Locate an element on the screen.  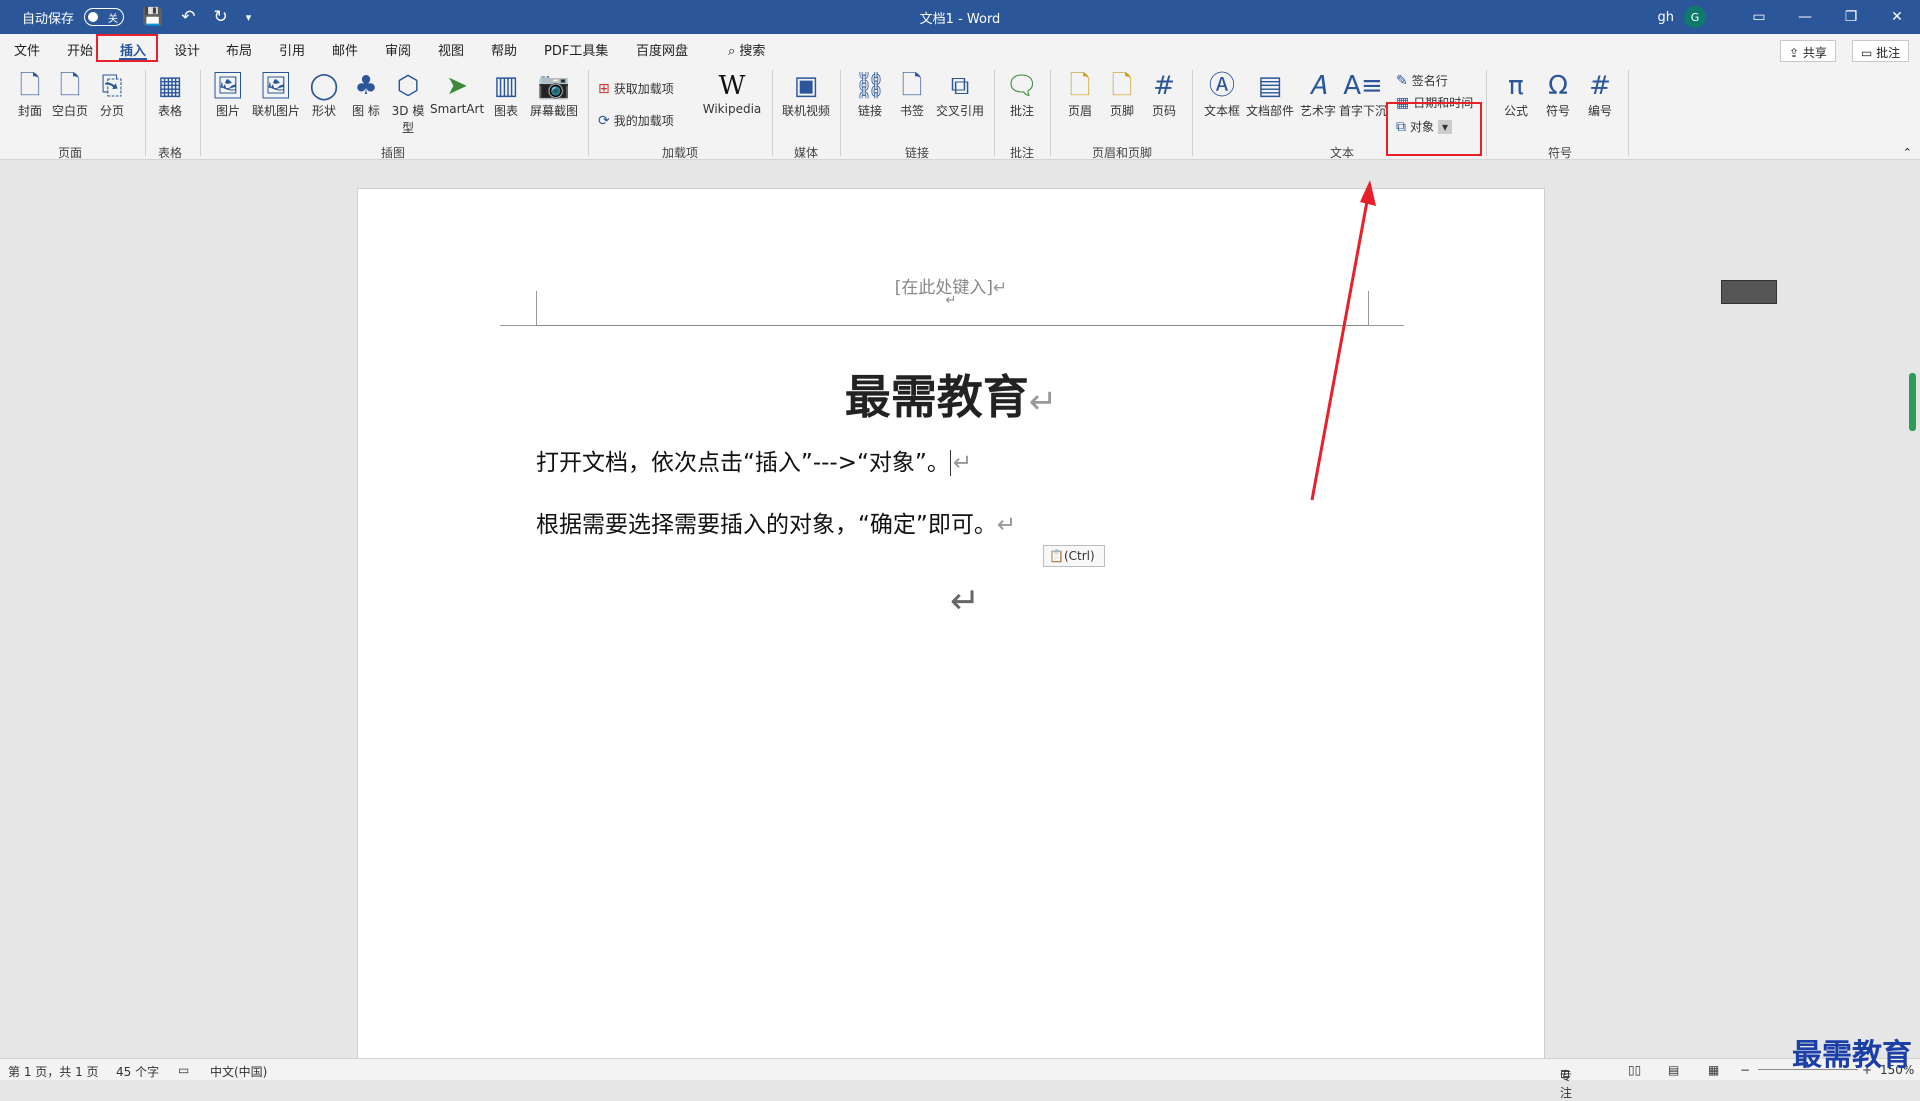
page-break-button: ⎘ 分页 is located at coordinates (112, 94).